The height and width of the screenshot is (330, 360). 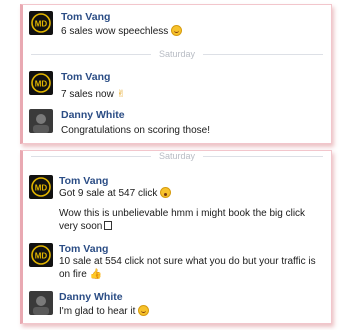 I want to click on message-text: 7 sales now ✌, so click(x=93, y=94).